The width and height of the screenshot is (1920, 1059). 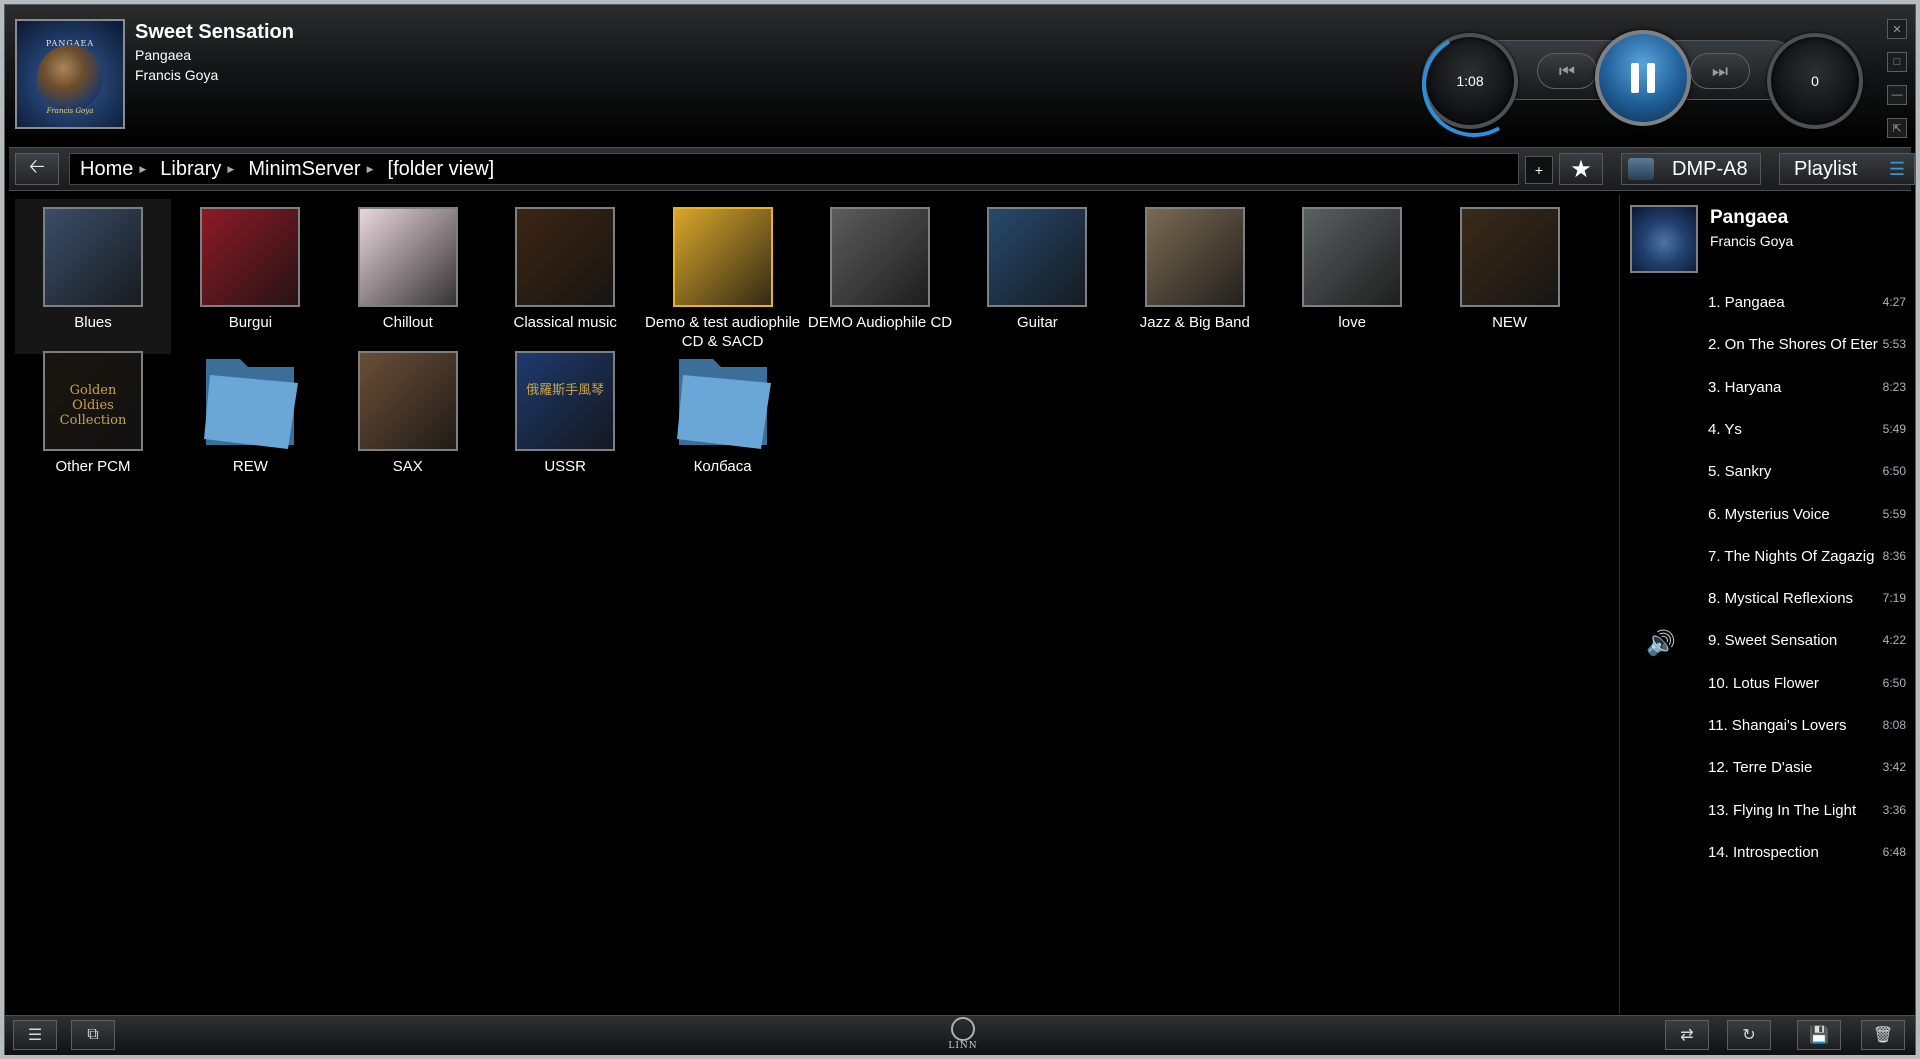 What do you see at coordinates (1894, 851) in the screenshot?
I see `track-duration: 6:48` at bounding box center [1894, 851].